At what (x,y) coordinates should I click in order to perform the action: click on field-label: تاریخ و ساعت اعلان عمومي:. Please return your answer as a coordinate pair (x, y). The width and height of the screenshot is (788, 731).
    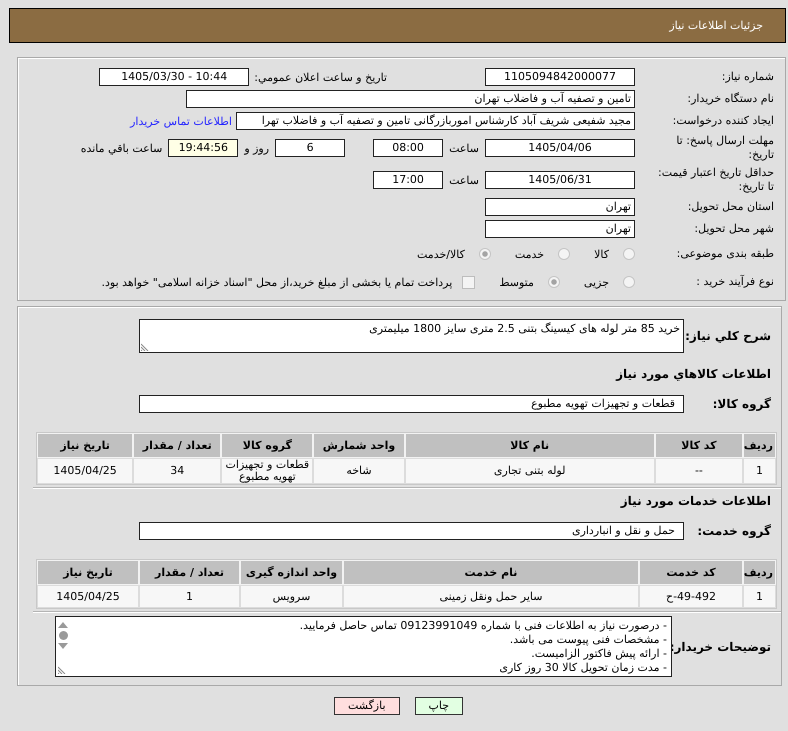
    Looking at the image, I should click on (320, 77).